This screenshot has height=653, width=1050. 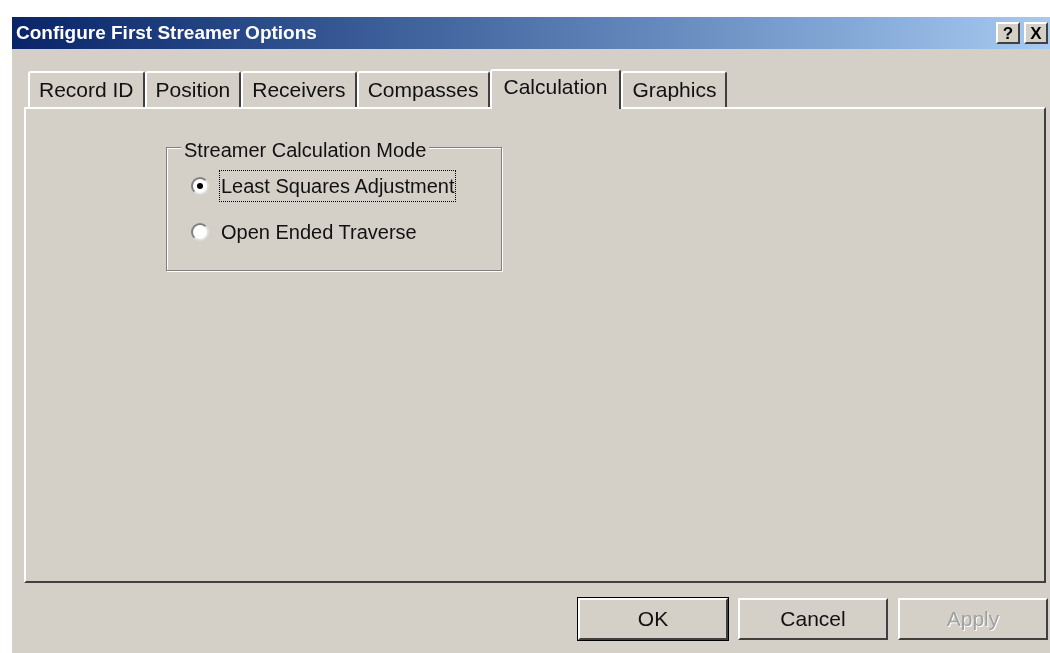 What do you see at coordinates (674, 89) in the screenshot?
I see `tab: Graphics` at bounding box center [674, 89].